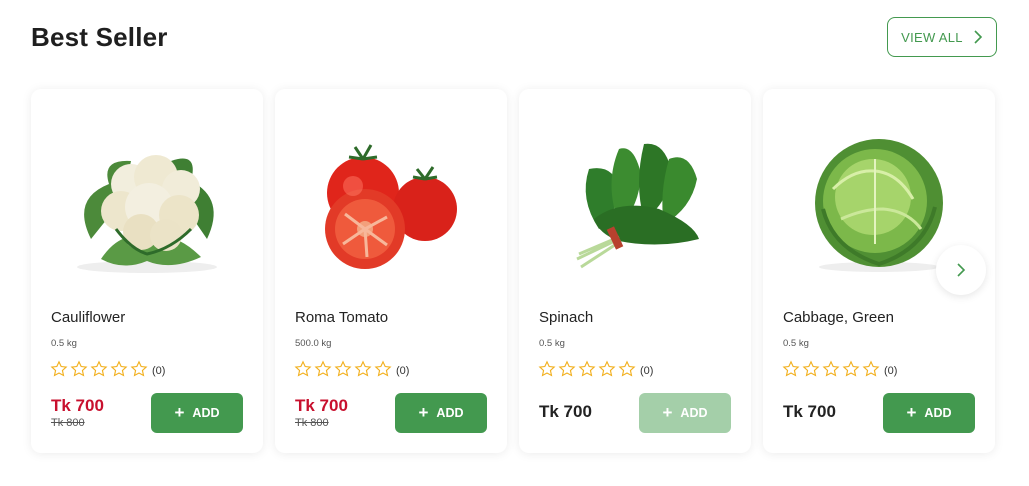  I want to click on carousel-next-button, so click(961, 270).